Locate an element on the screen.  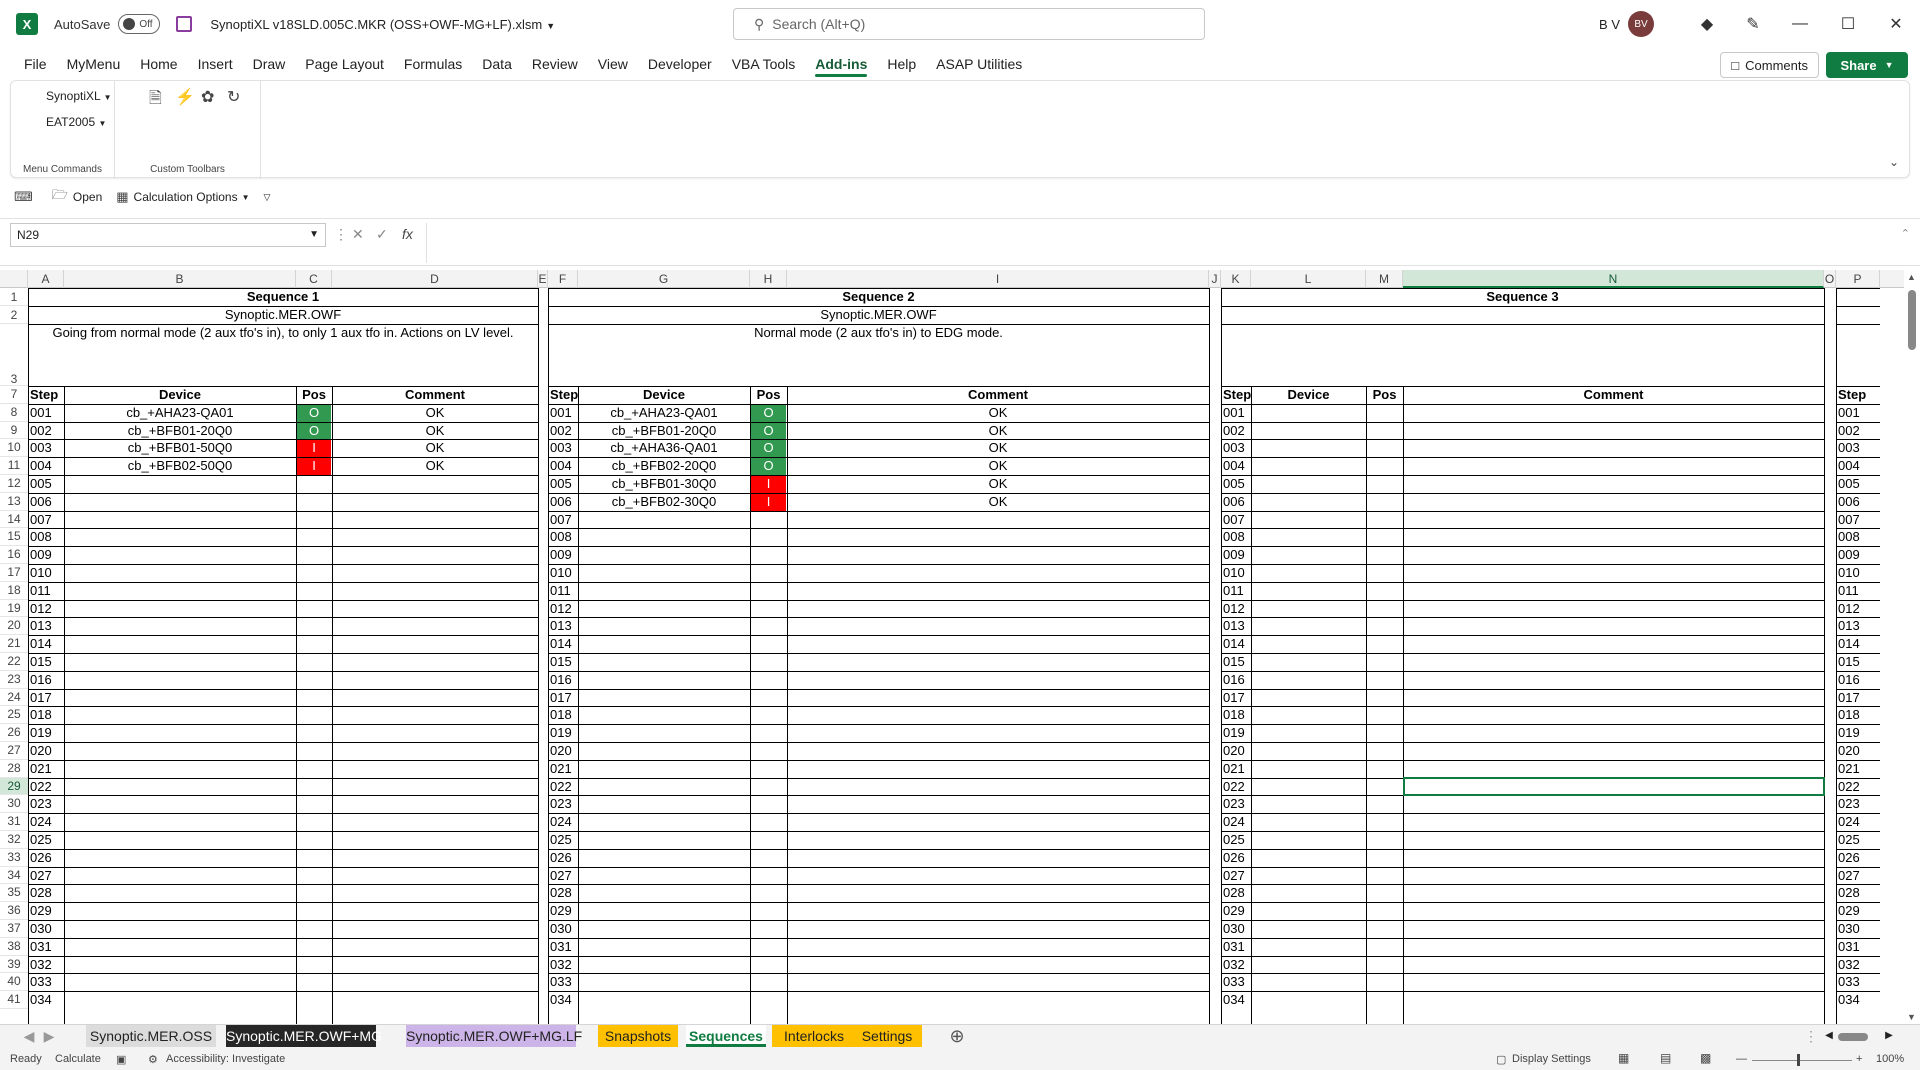
step-number: 016 is located at coordinates (48, 680).